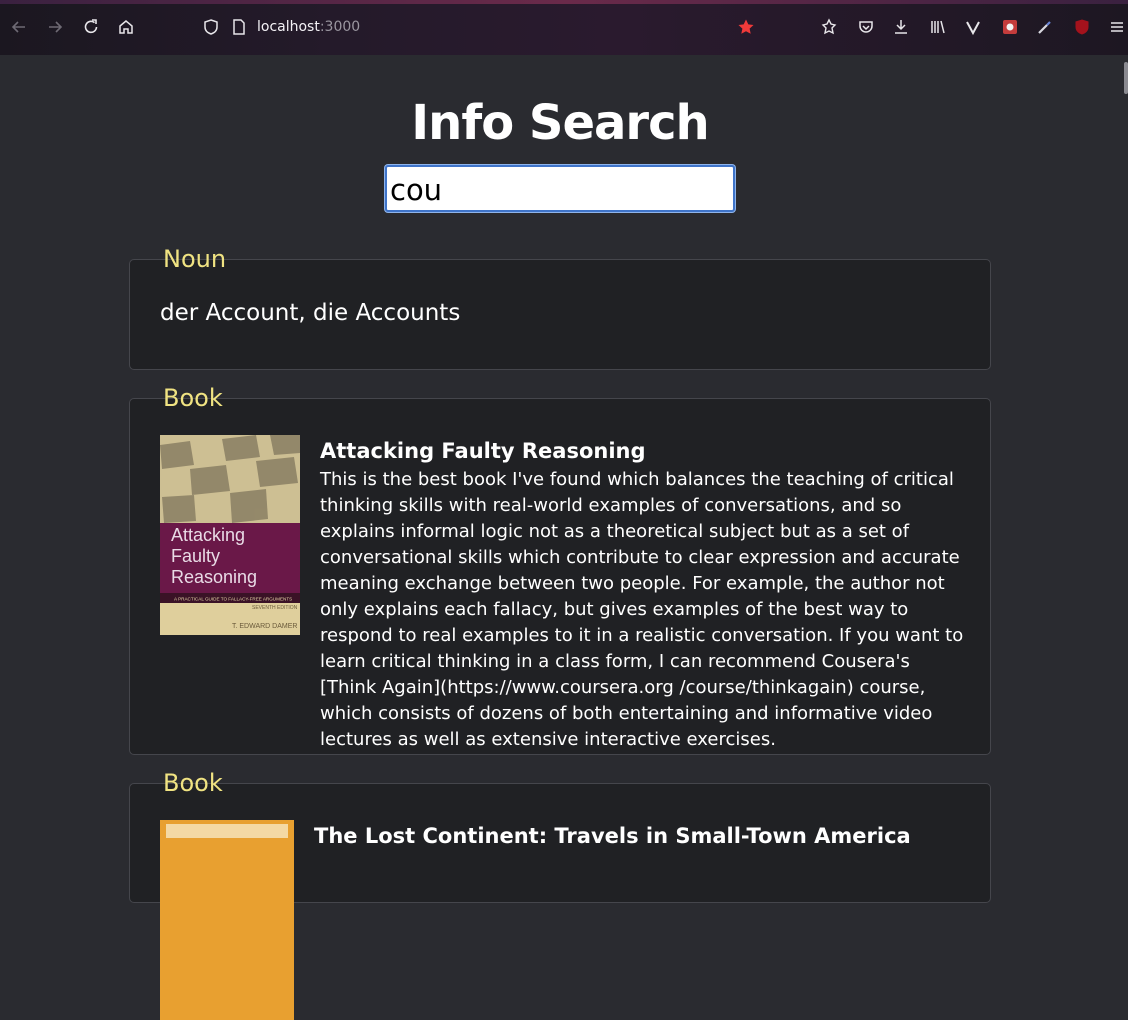  I want to click on url-port: :3000, so click(340, 27).